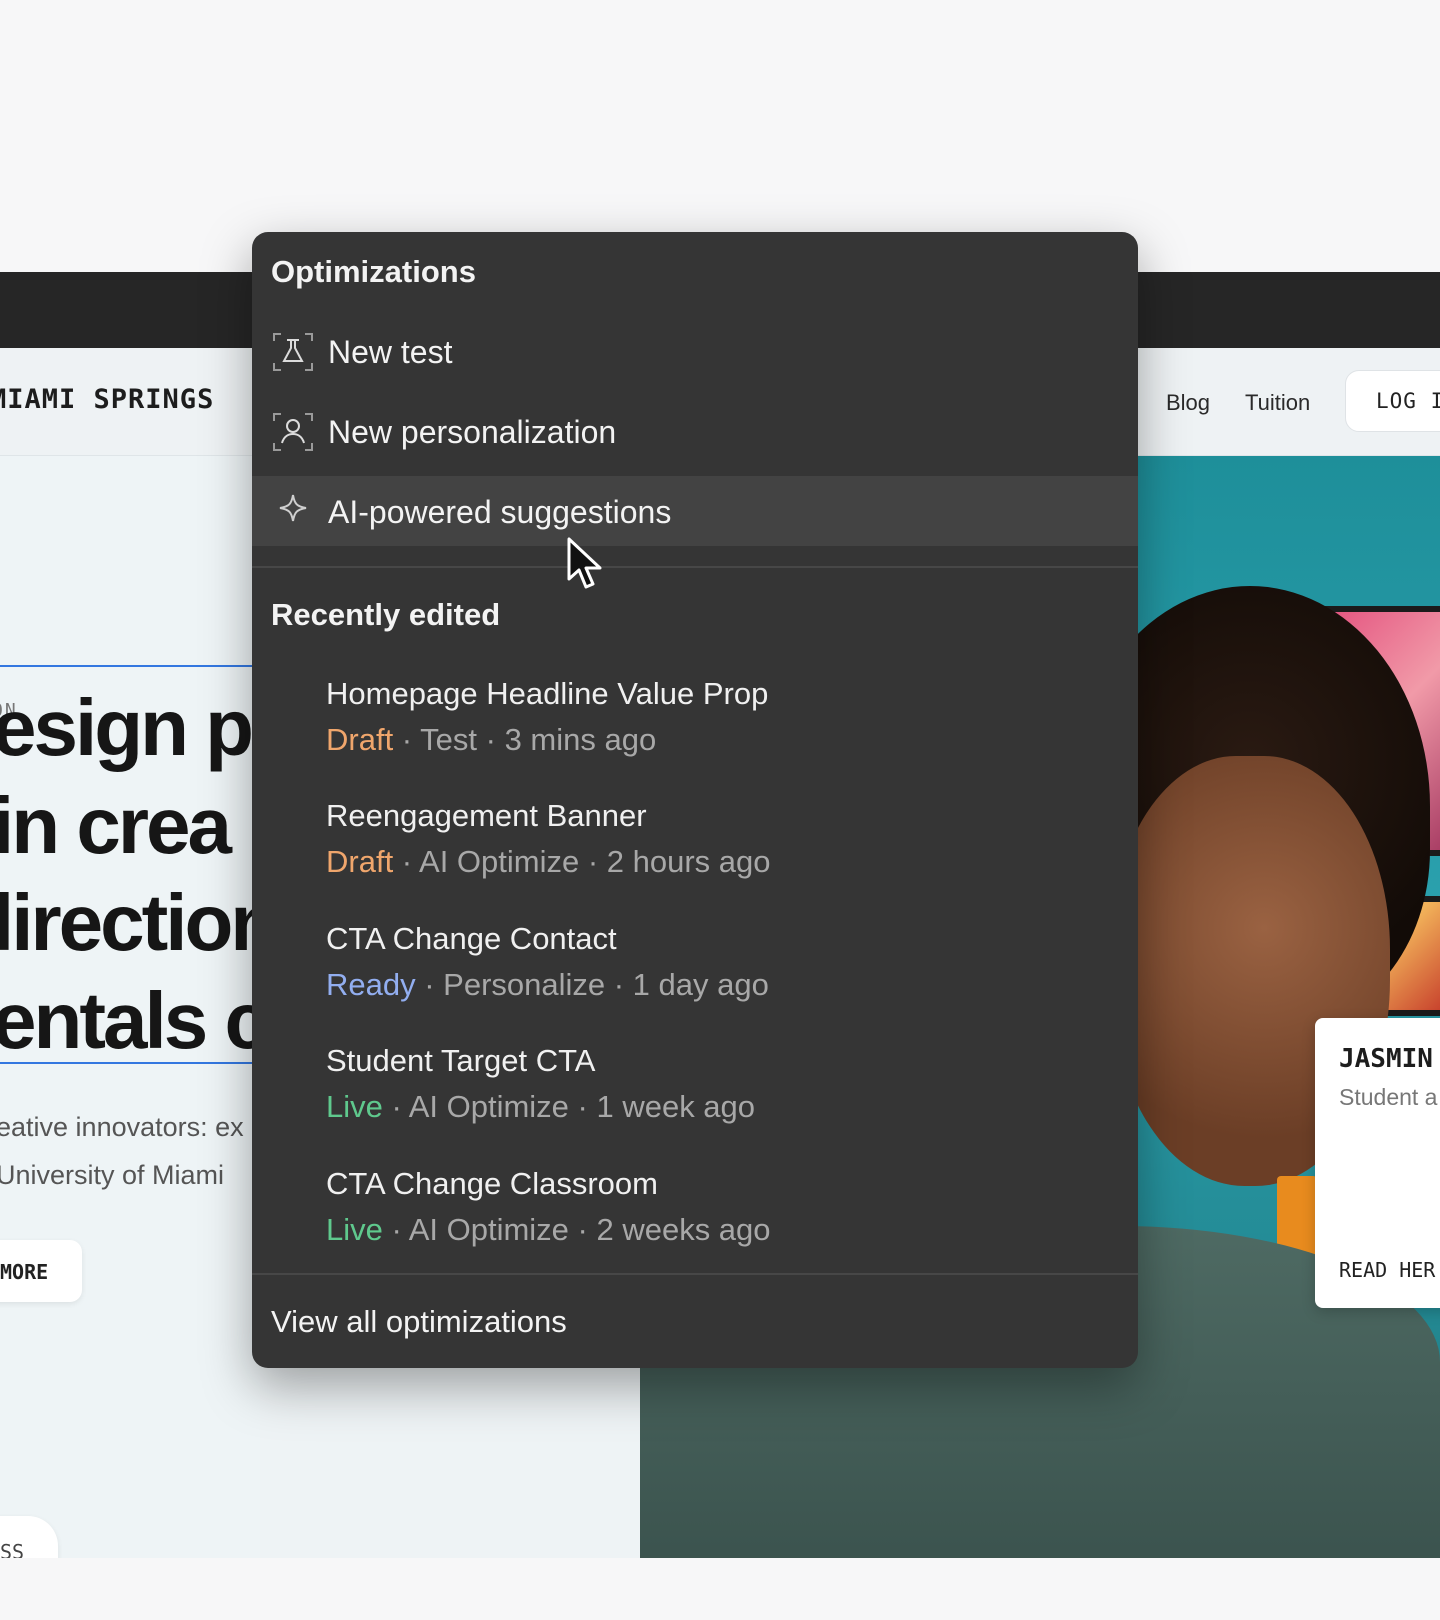  Describe the element at coordinates (122, 1127) in the screenshot. I see `hero-lead-line: eative innovators: ex` at that location.